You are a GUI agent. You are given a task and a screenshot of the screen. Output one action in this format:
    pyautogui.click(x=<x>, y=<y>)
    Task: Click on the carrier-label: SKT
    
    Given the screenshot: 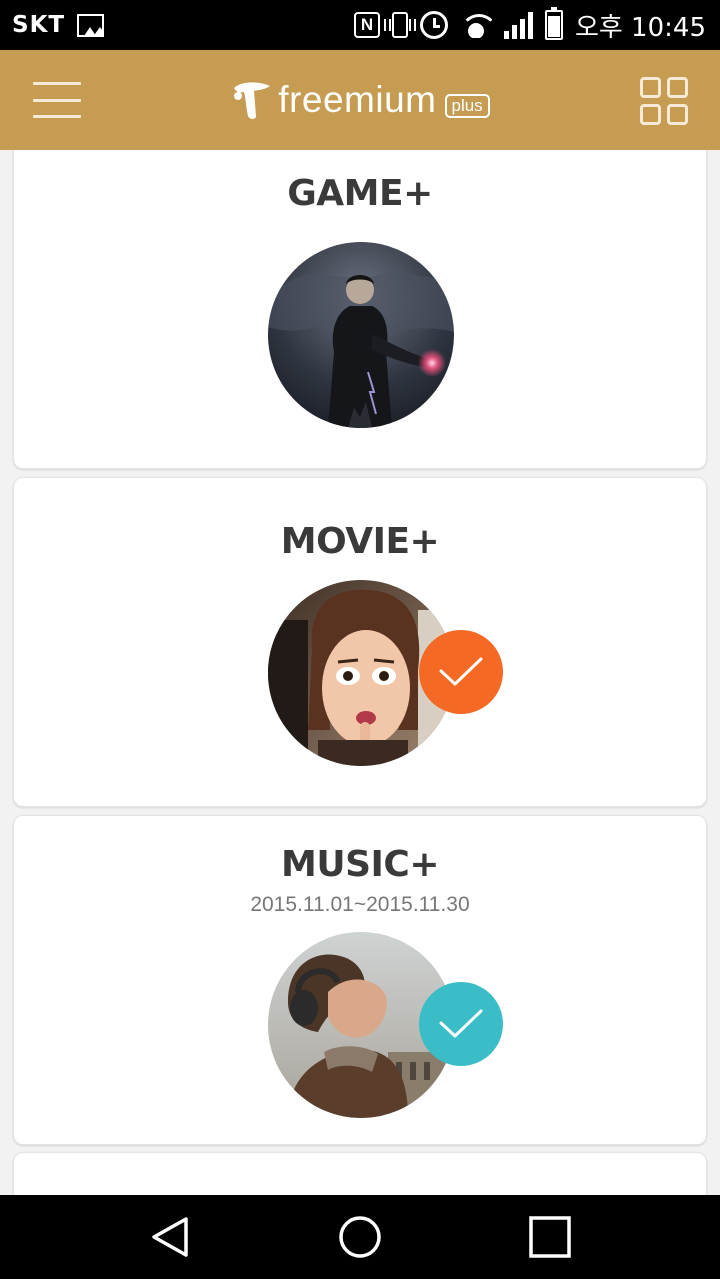 What is the action you would take?
    pyautogui.click(x=39, y=25)
    